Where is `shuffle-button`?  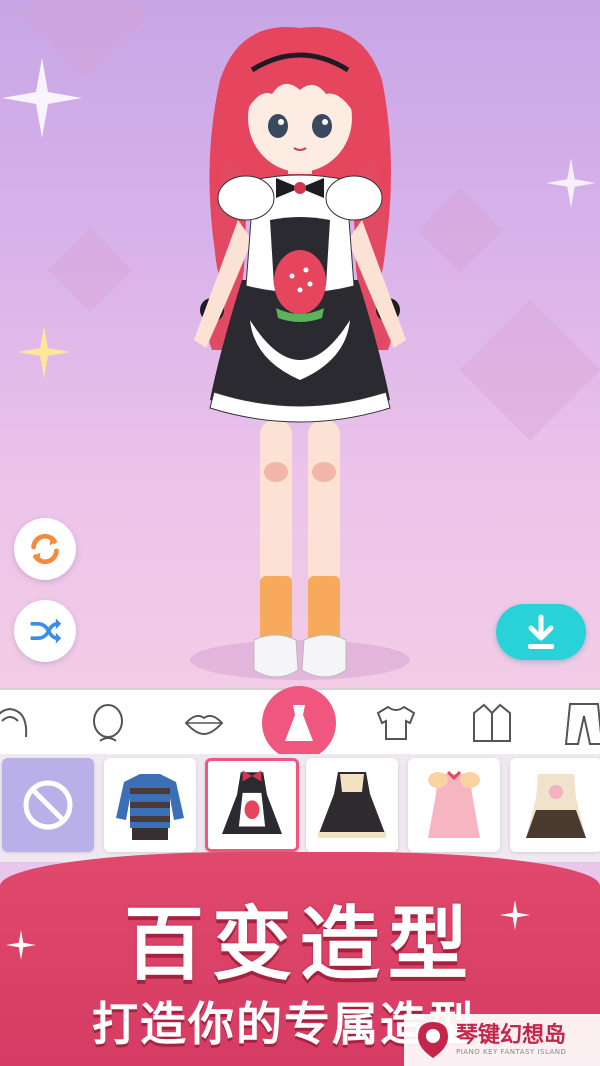 shuffle-button is located at coordinates (45, 631).